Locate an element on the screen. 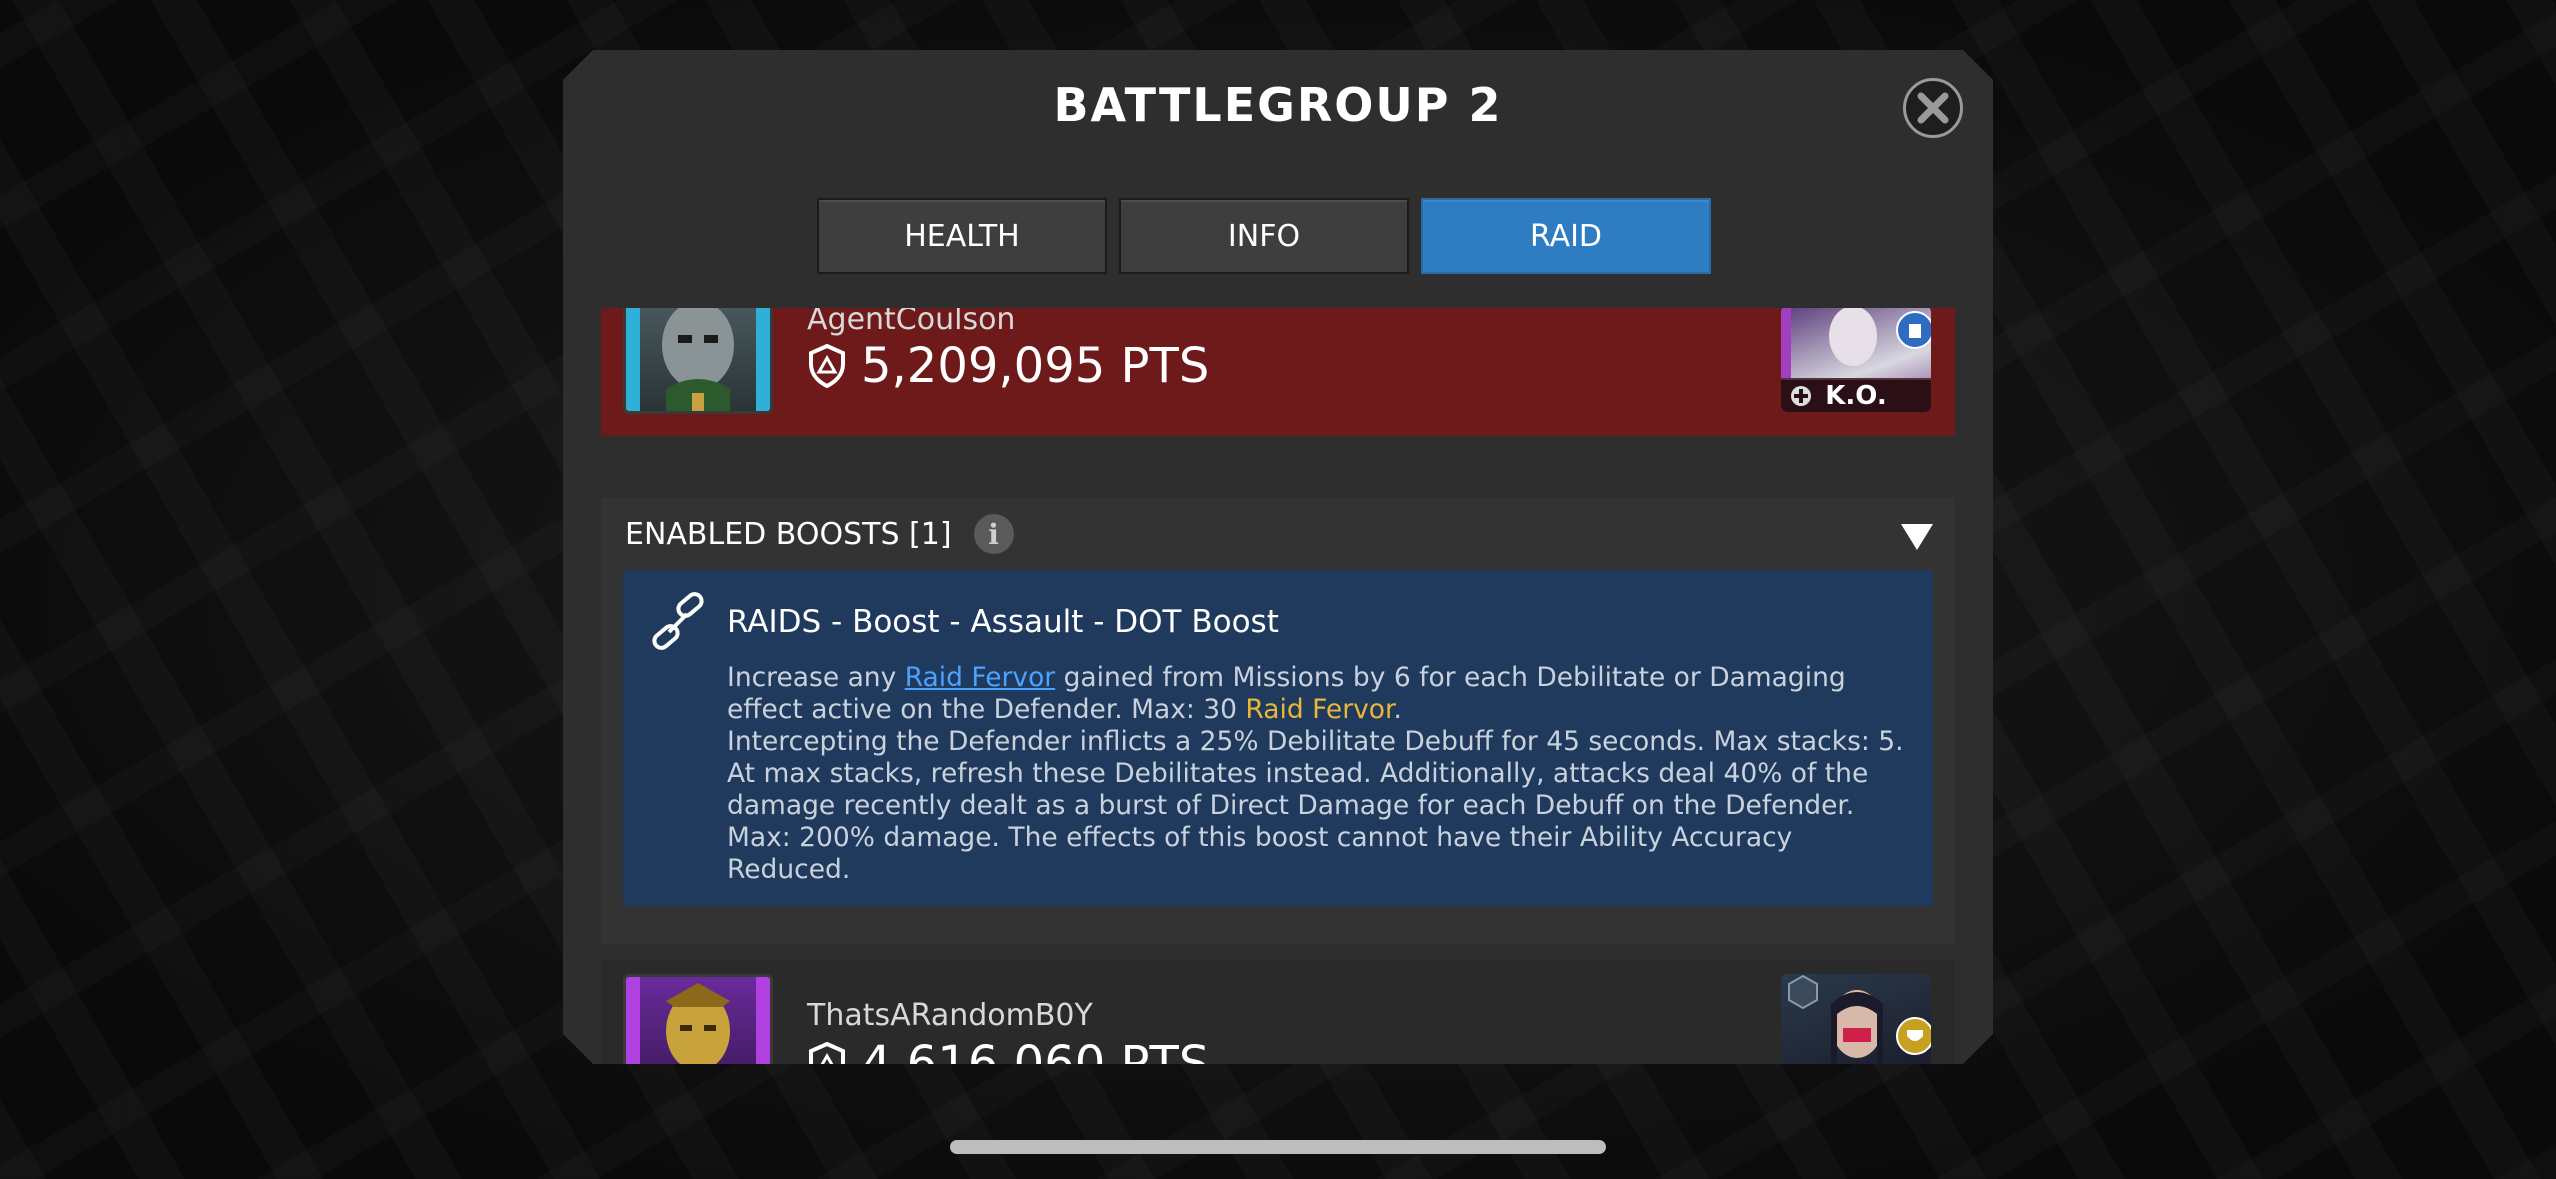 The width and height of the screenshot is (2556, 1179). boost-title: RAIDS - Boost - Assault - DOT Boost is located at coordinates (1003, 622).